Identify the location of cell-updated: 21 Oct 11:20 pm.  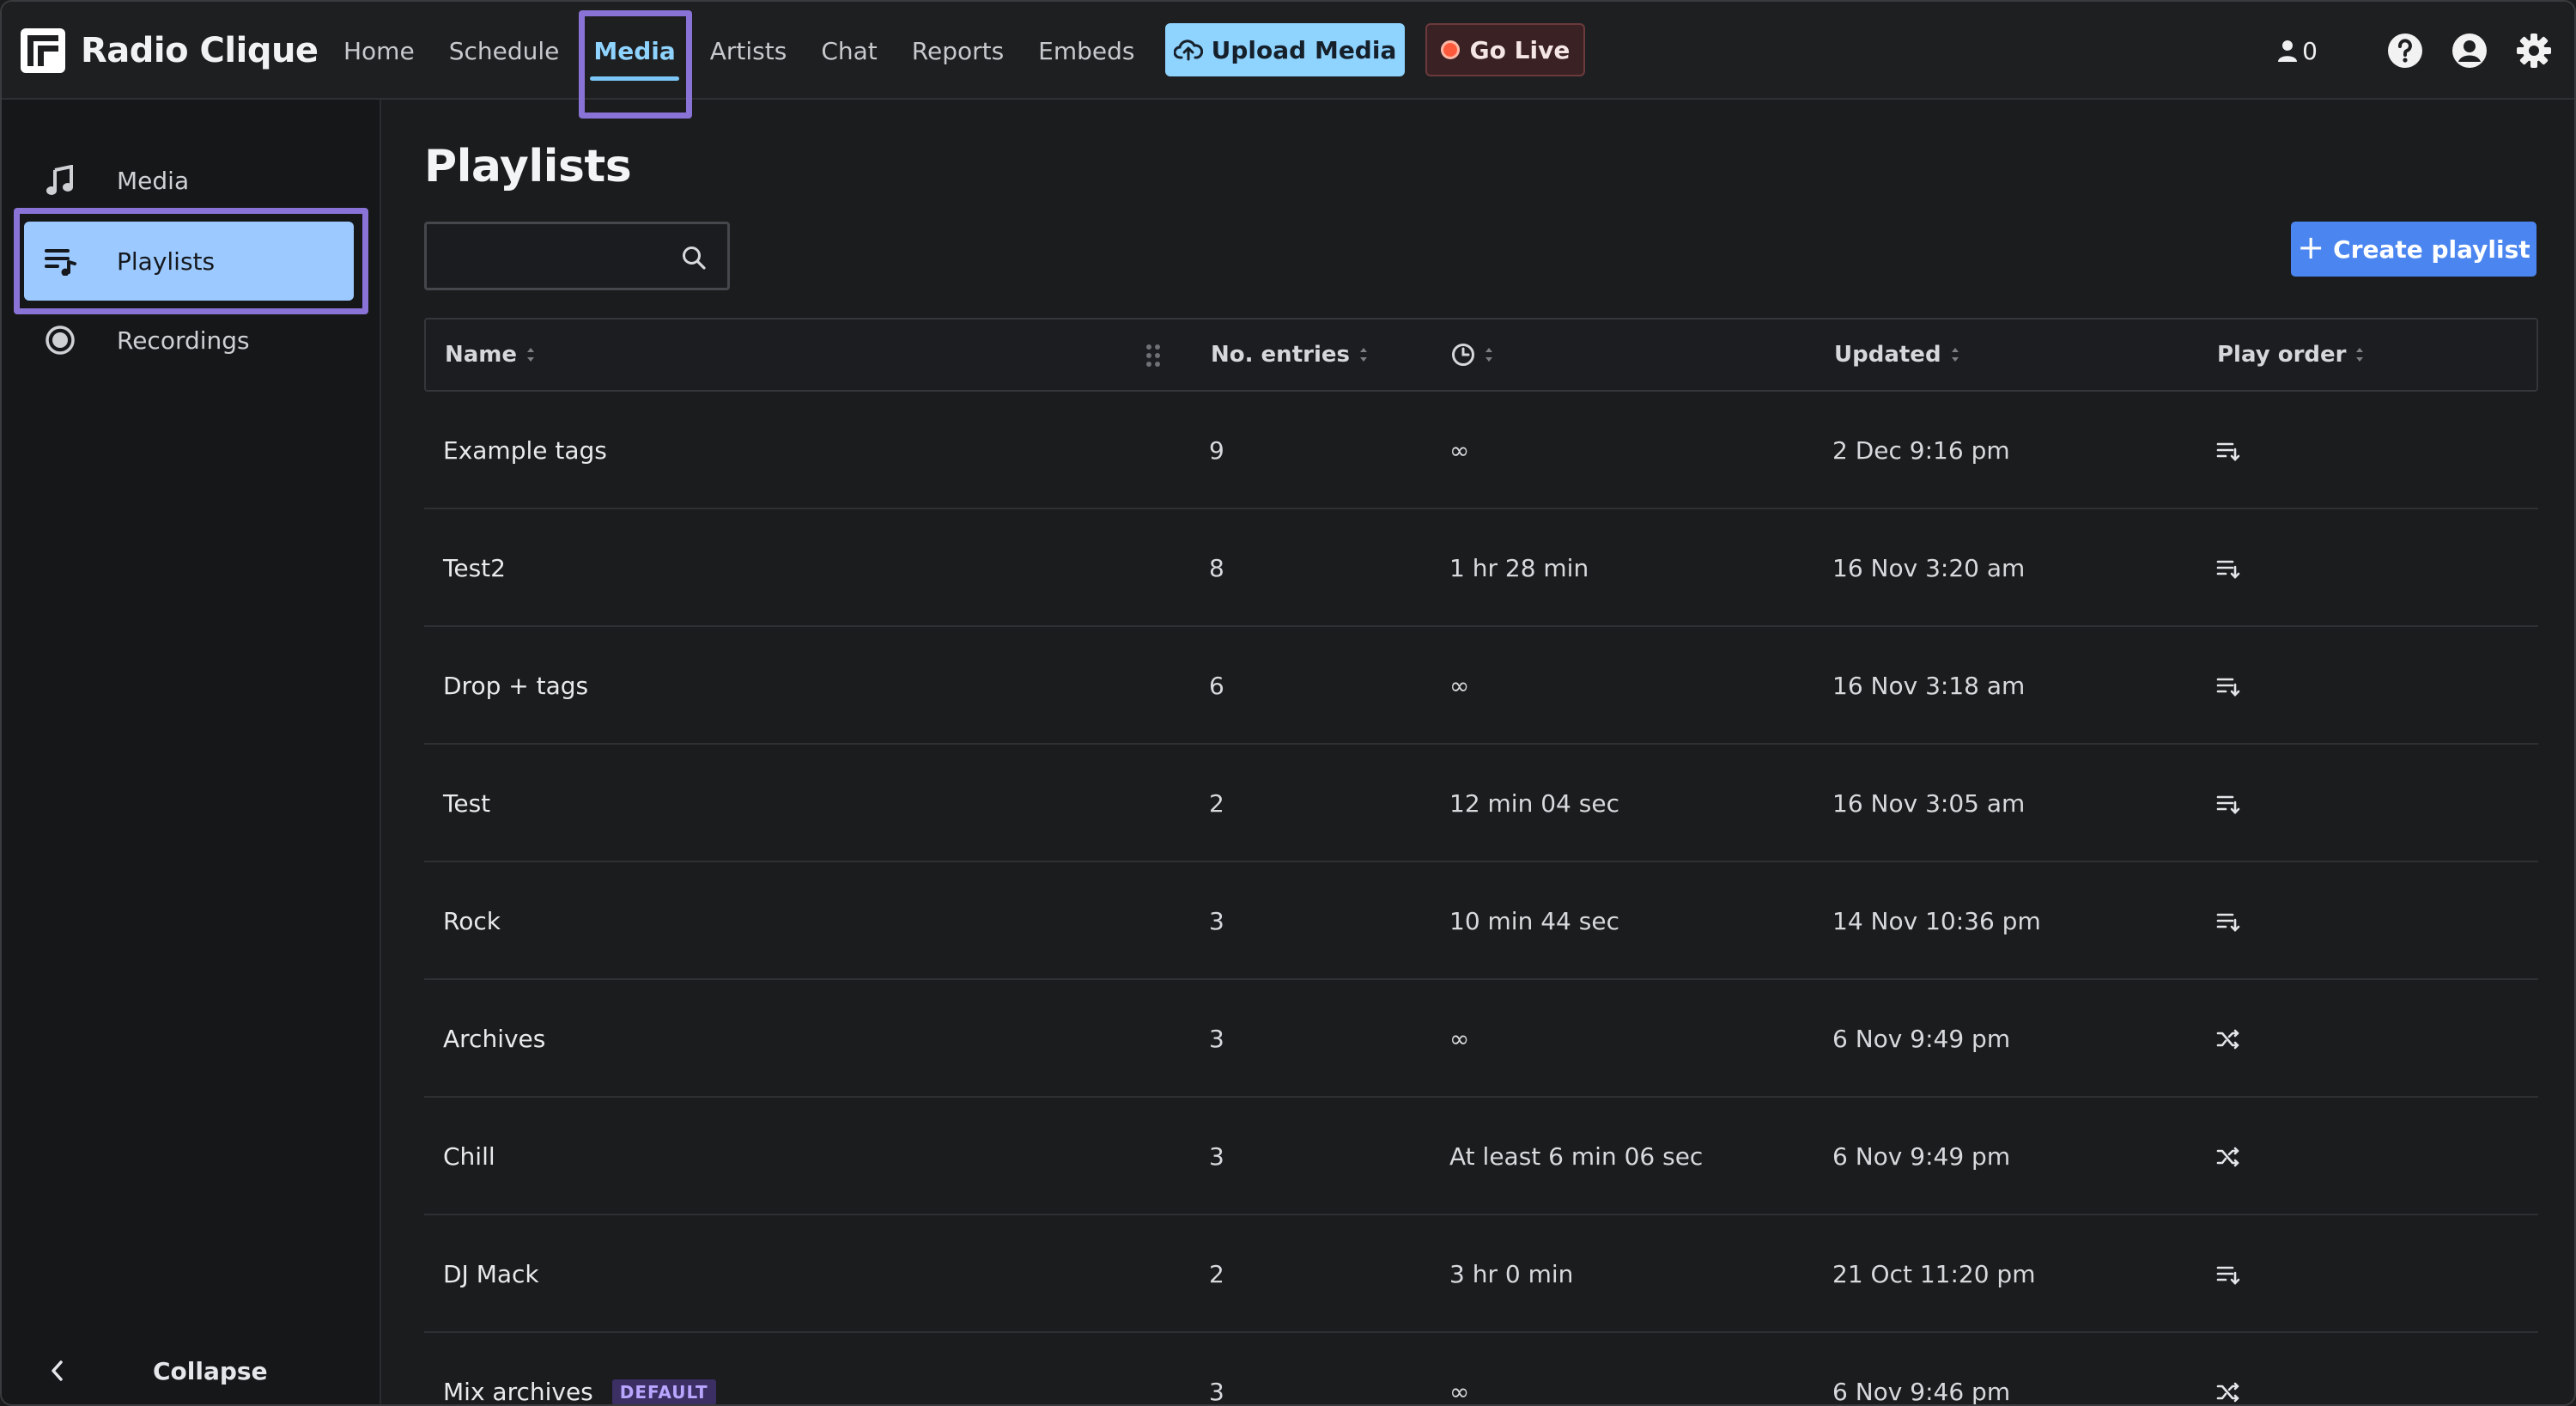
(1934, 1274).